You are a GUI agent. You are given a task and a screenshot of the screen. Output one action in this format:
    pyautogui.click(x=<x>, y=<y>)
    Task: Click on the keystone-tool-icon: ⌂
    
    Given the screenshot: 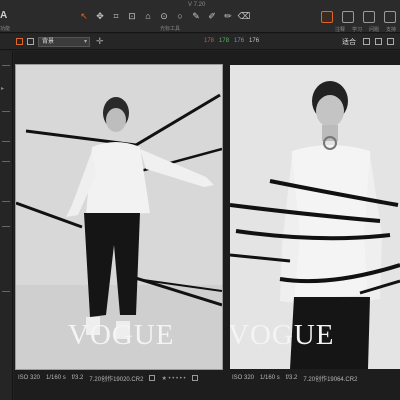 What is the action you would take?
    pyautogui.click(x=148, y=16)
    